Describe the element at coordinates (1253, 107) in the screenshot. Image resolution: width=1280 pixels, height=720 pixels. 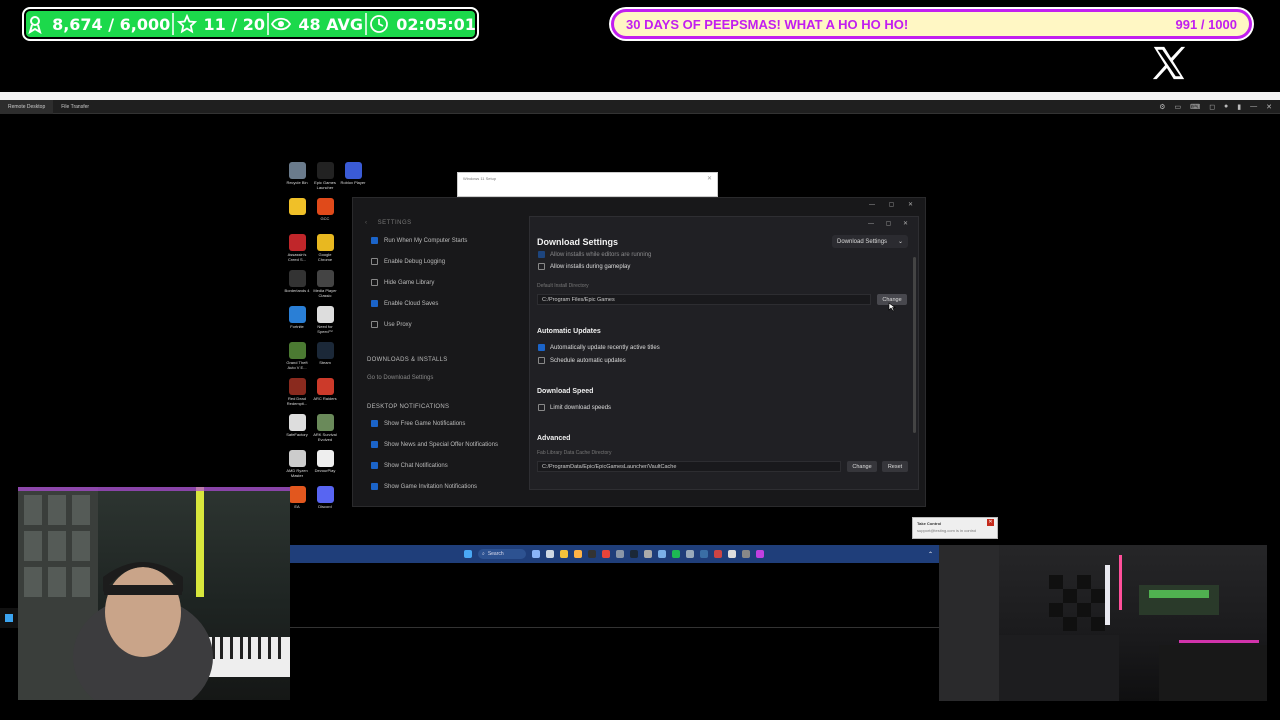
I see `minimize-icon: —` at that location.